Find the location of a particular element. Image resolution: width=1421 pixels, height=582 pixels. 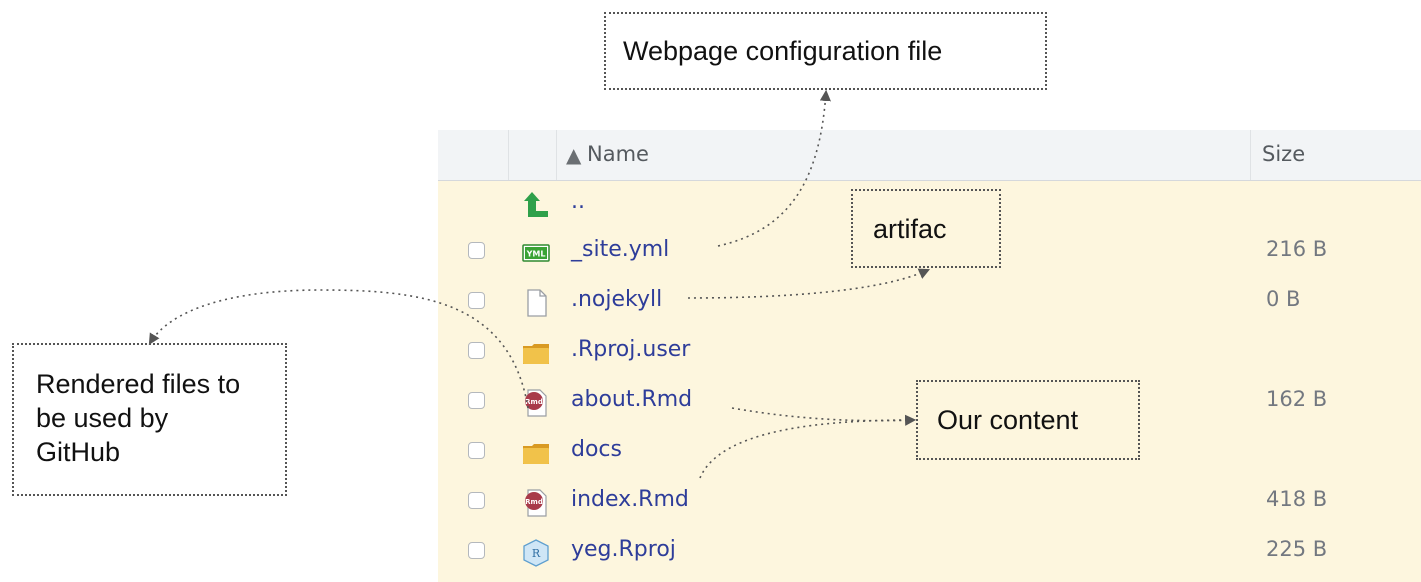

rproj-file-icon: R is located at coordinates (536, 553).